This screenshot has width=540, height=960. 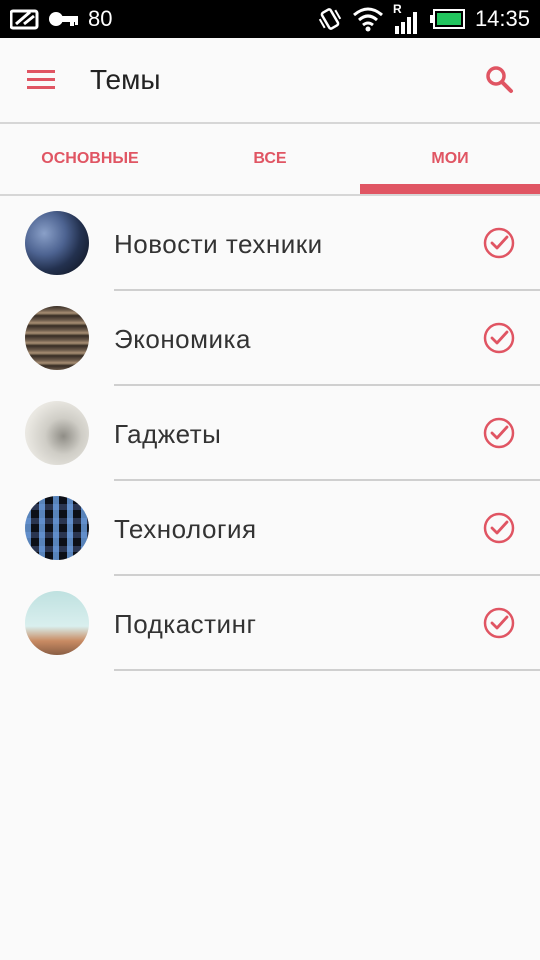 What do you see at coordinates (182, 339) in the screenshot?
I see `topic-label: Экономика` at bounding box center [182, 339].